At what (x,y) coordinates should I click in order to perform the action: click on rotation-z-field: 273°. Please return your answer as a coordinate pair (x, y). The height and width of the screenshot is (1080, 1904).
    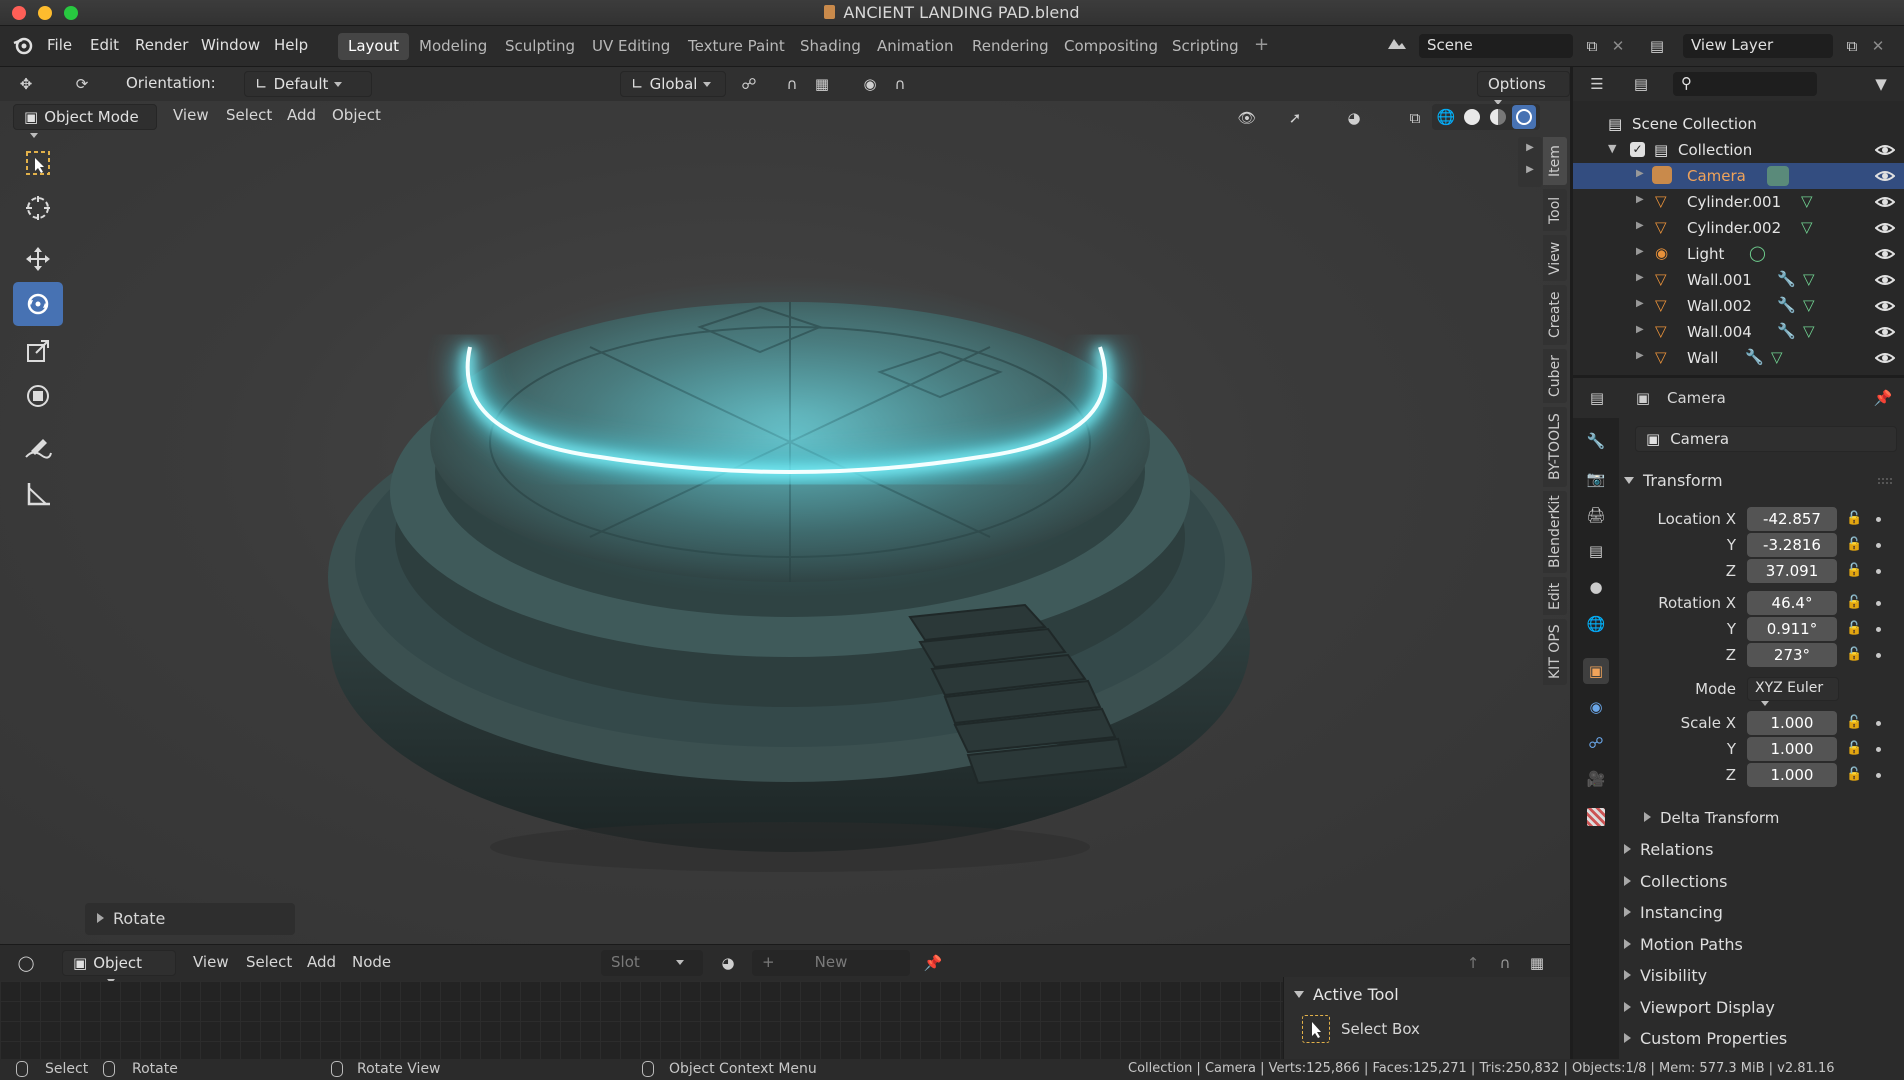
    Looking at the image, I should click on (1792, 655).